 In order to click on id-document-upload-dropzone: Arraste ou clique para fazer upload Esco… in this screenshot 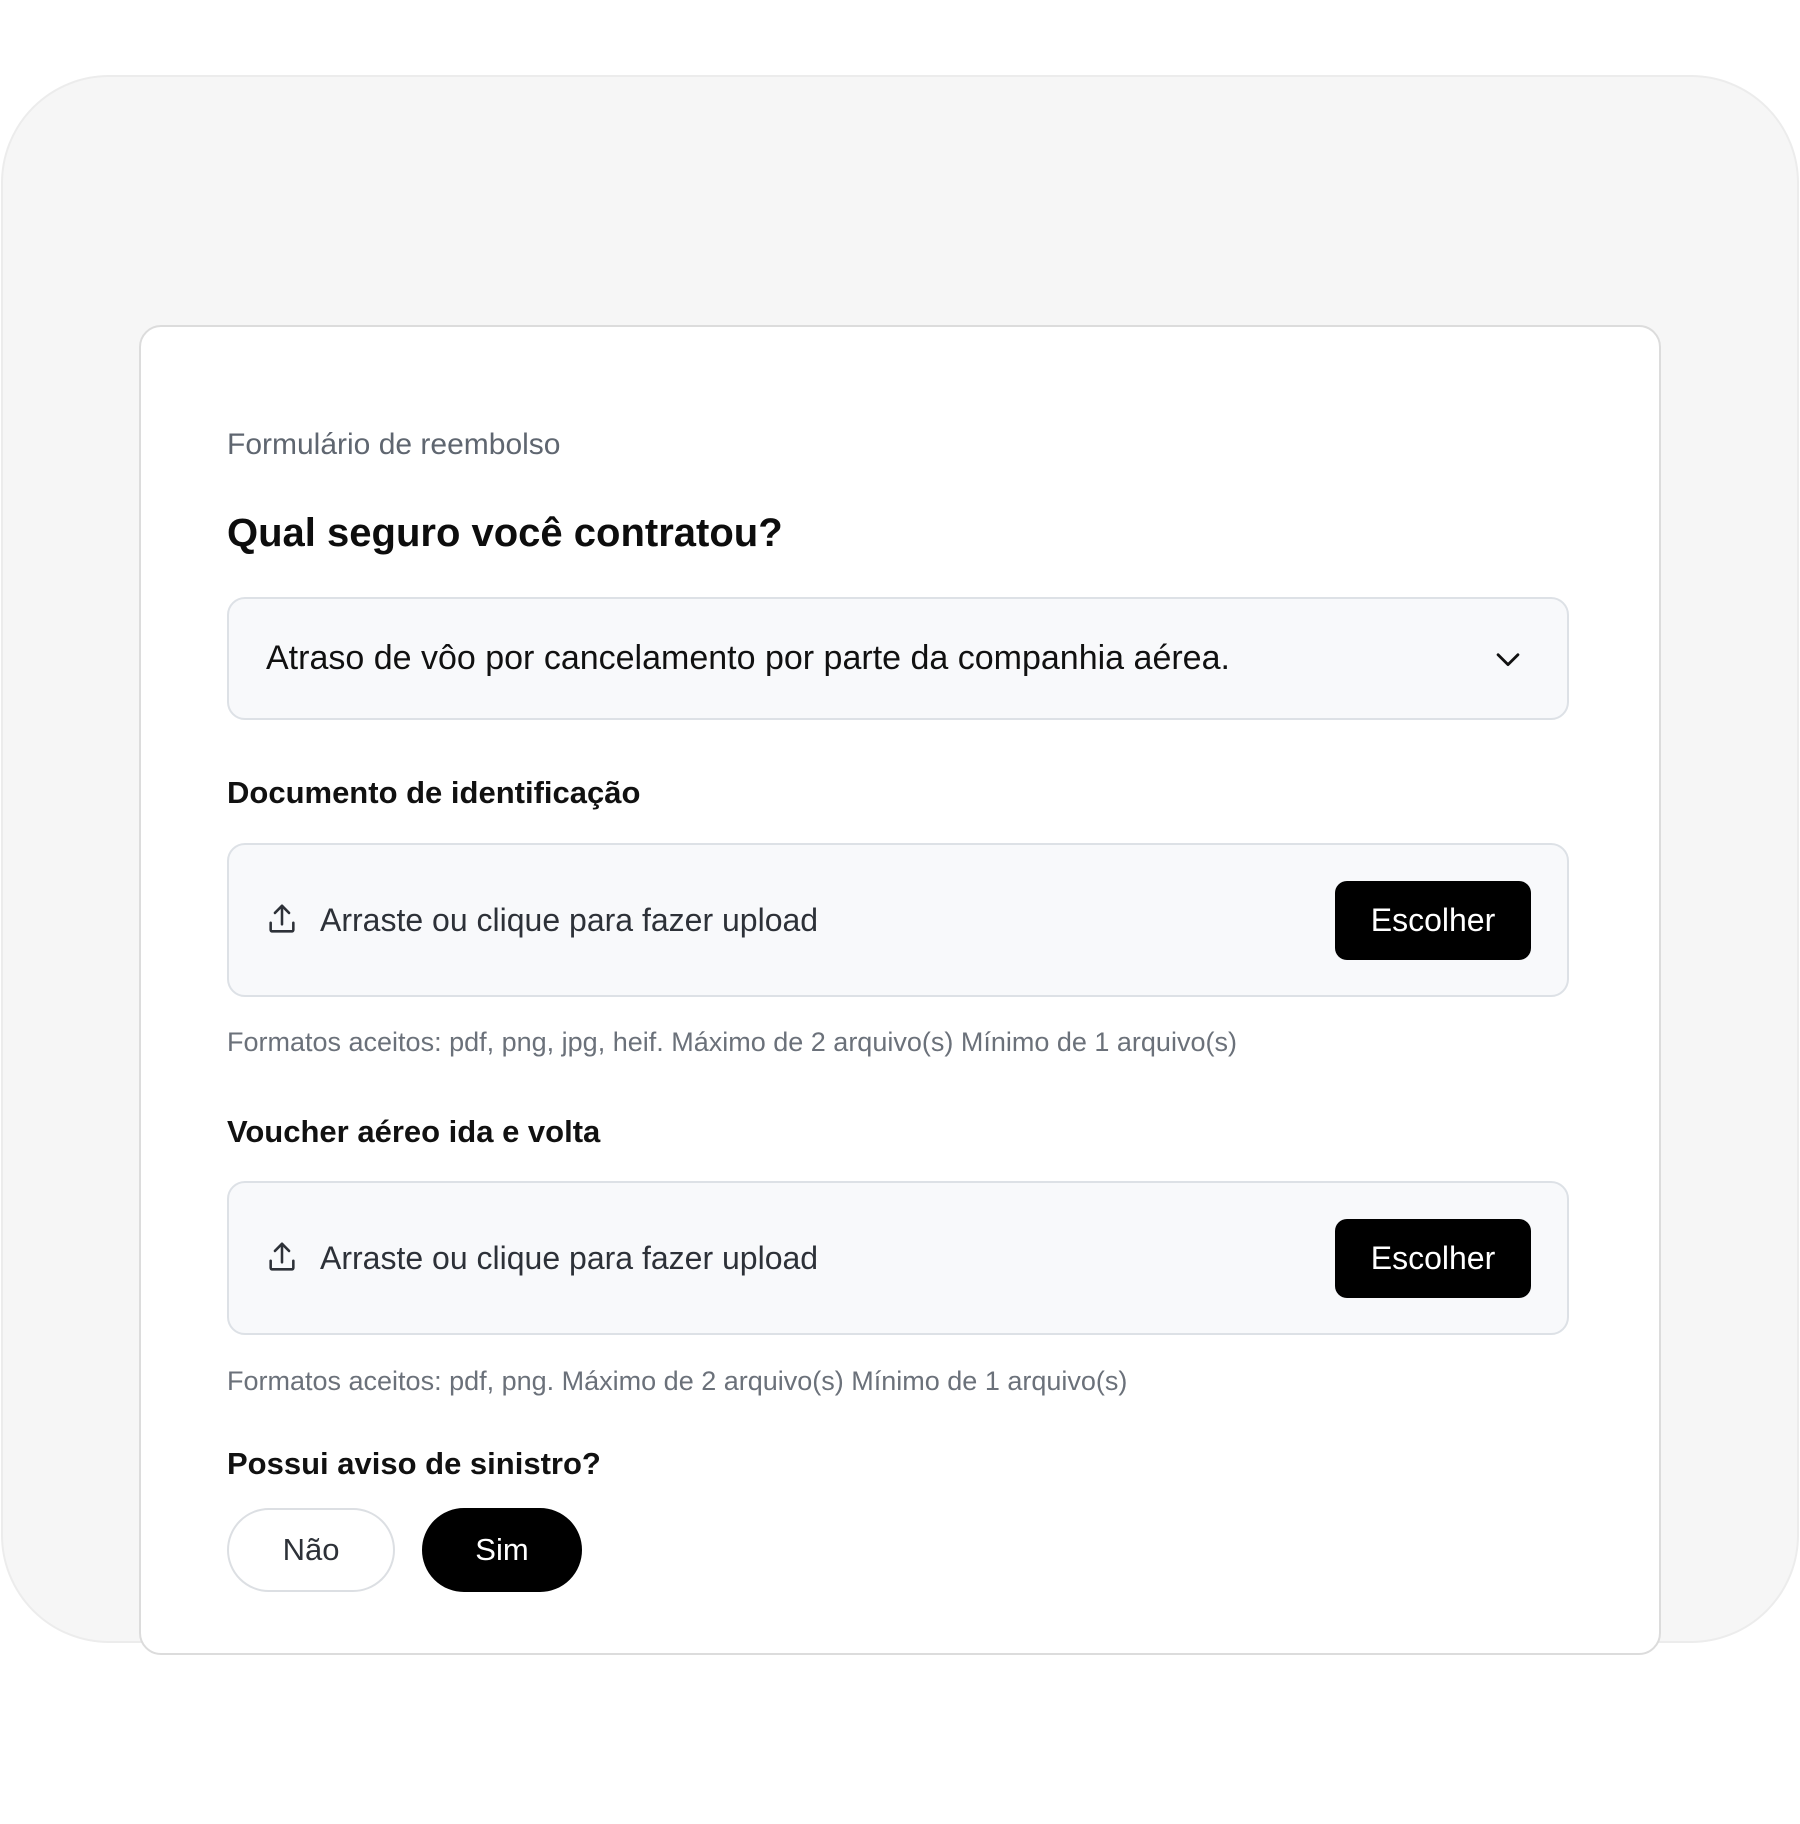, I will do `click(898, 920)`.